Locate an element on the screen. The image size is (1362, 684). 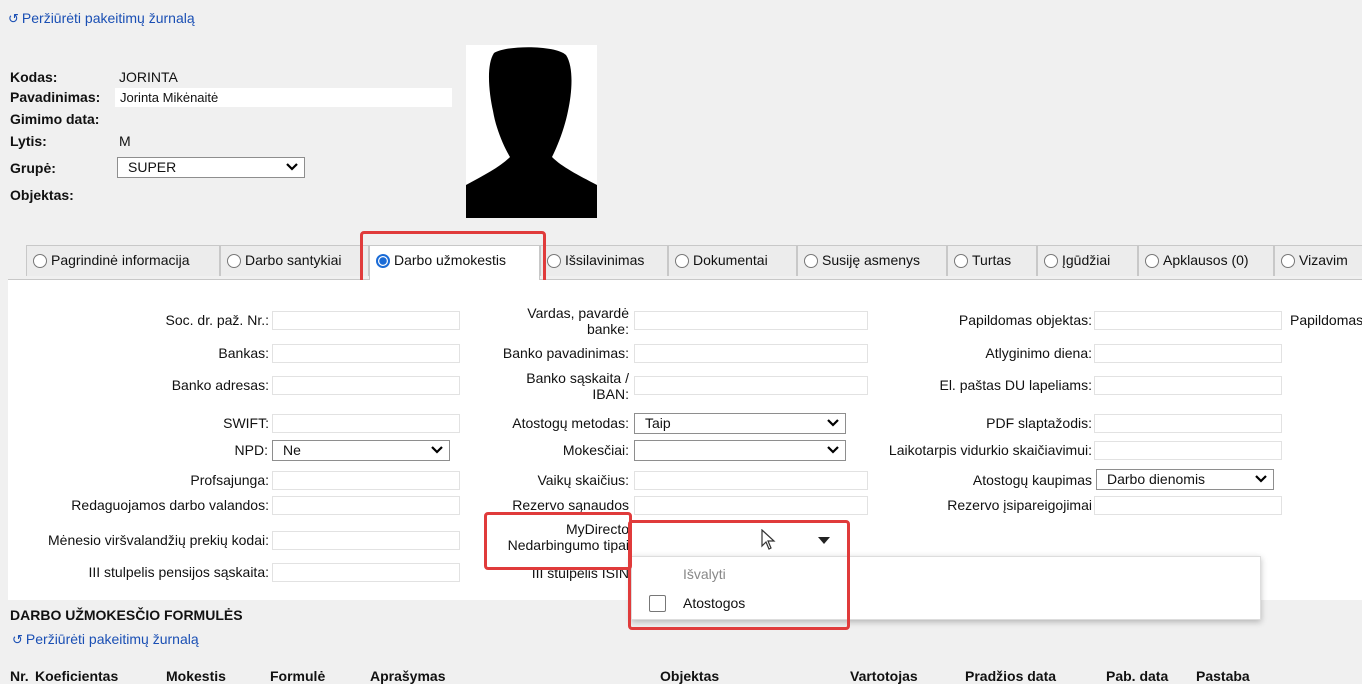
bank-label: Bankas: is located at coordinates (243, 353).